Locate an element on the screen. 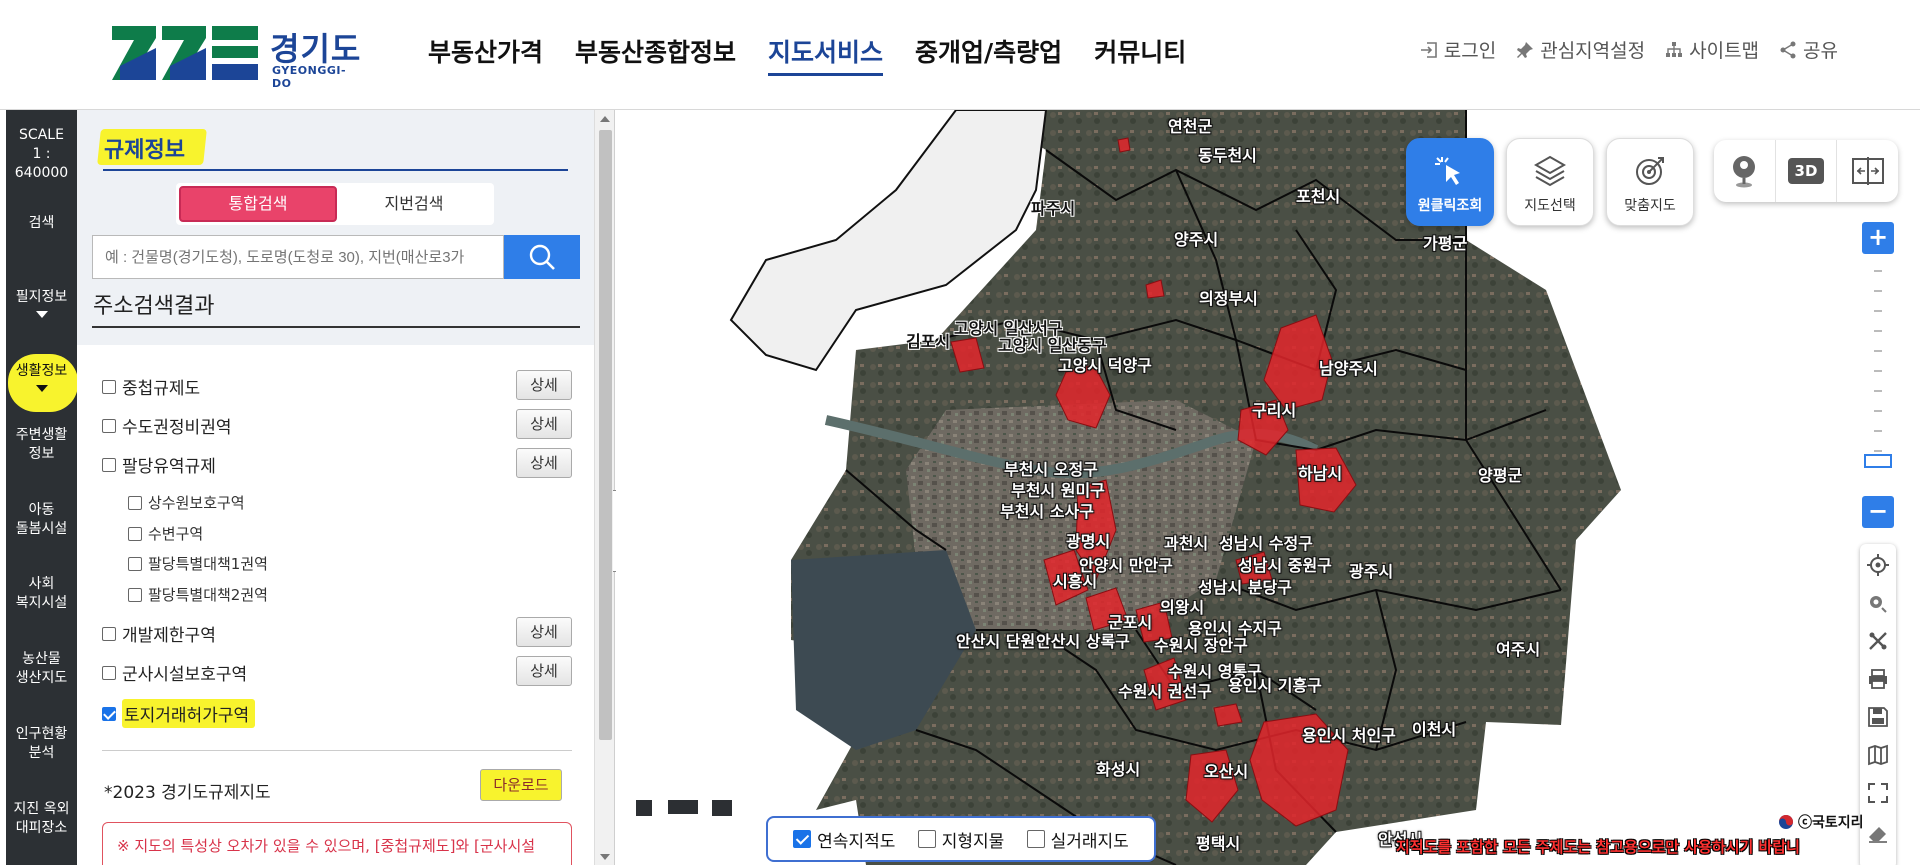 Image resolution: width=1920 pixels, height=865 pixels. layer-cadastral-toggle: 연속지적도 is located at coordinates (844, 839).